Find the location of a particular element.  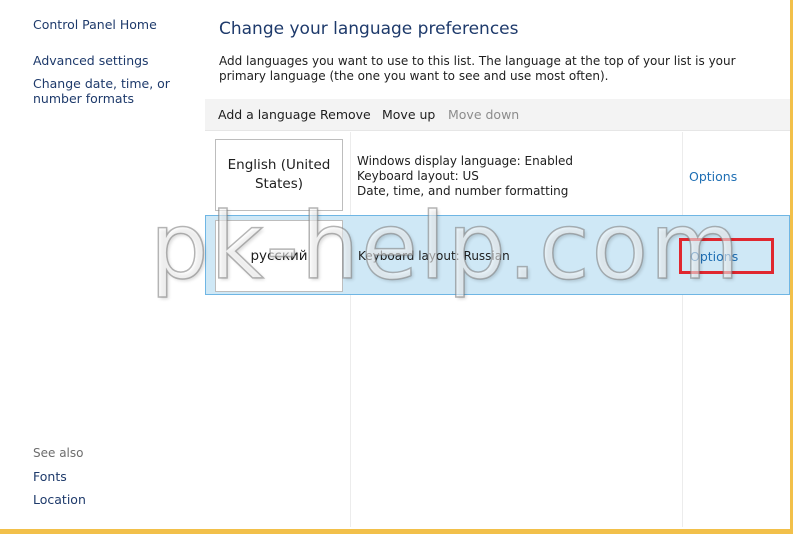

add-language-button: Add a language is located at coordinates (267, 114).